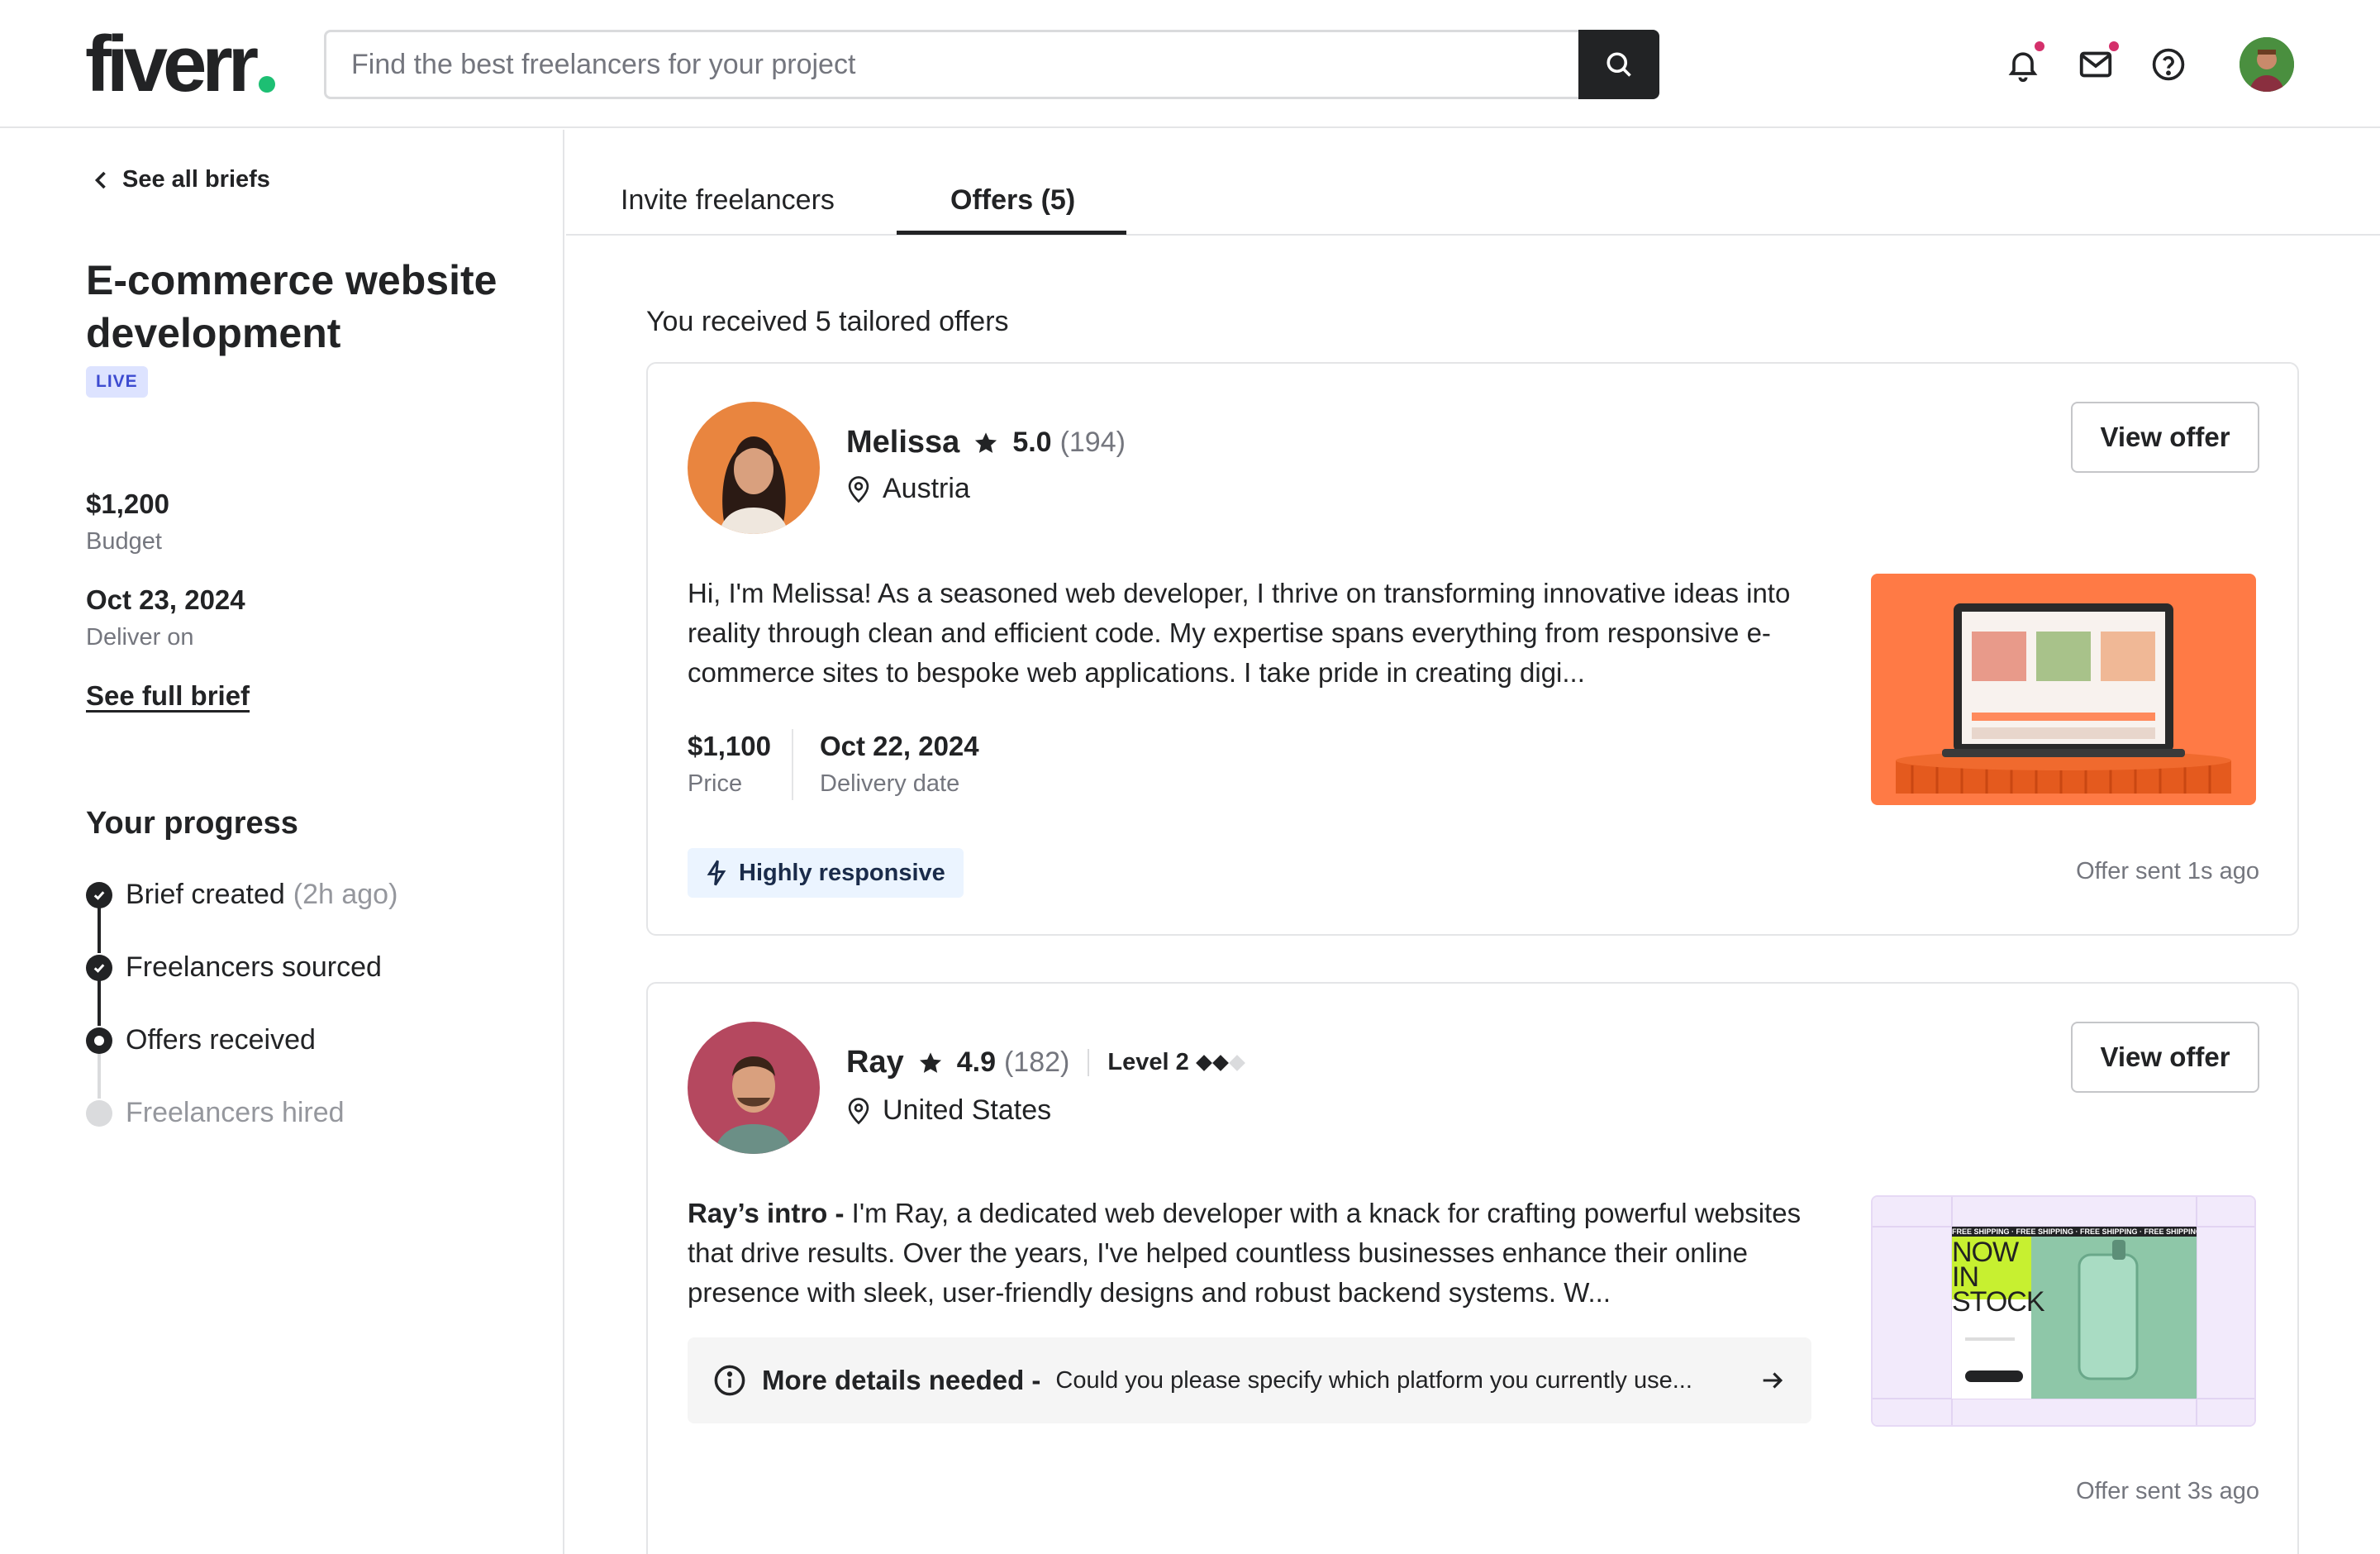 The height and width of the screenshot is (1554, 2380). I want to click on budget-value: $1,200, so click(127, 504).